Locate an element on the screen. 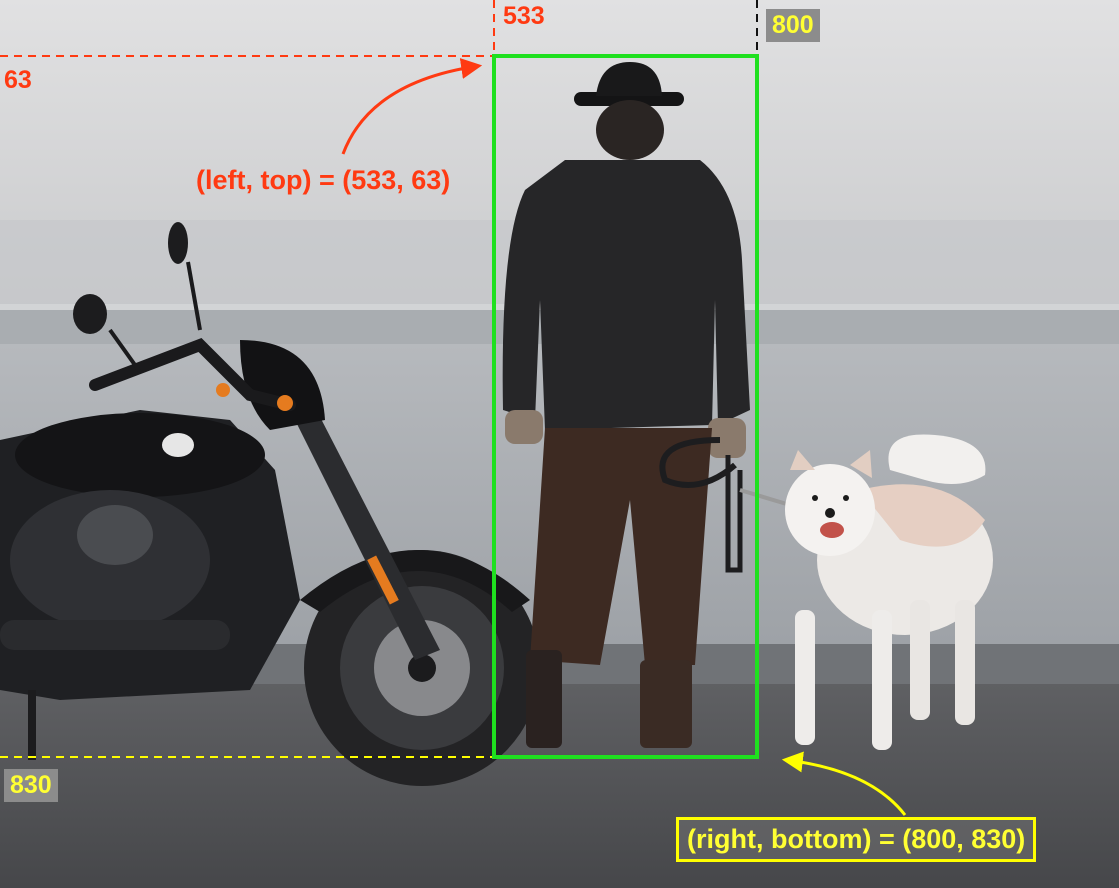 Image resolution: width=1119 pixels, height=888 pixels. dog-right-eye is located at coordinates (846, 498).